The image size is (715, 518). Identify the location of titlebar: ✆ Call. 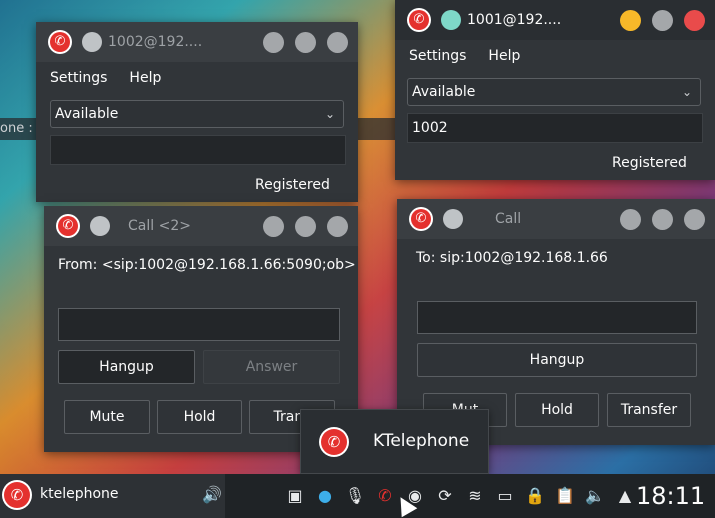
(556, 219).